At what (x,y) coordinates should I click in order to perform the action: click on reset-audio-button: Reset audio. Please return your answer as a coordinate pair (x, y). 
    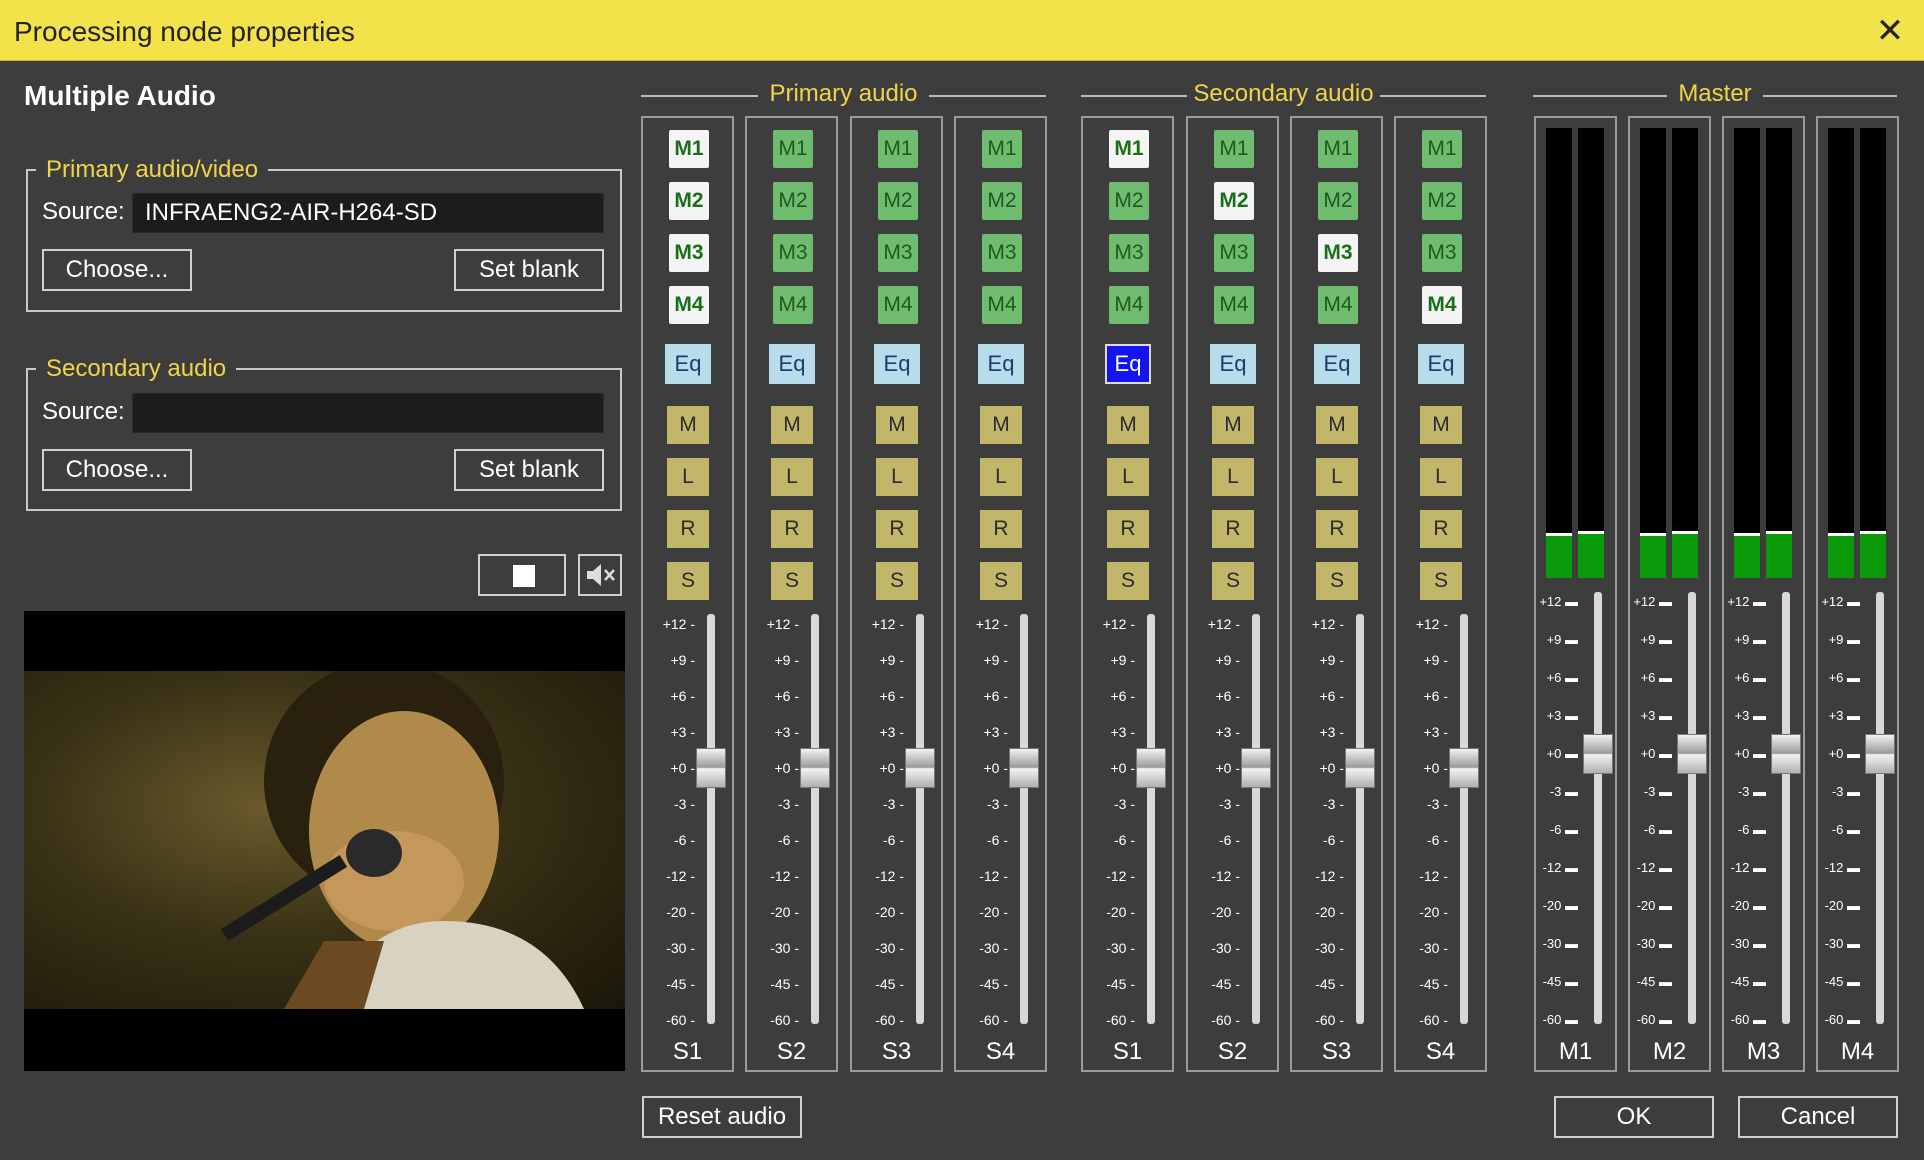
    Looking at the image, I should click on (722, 1117).